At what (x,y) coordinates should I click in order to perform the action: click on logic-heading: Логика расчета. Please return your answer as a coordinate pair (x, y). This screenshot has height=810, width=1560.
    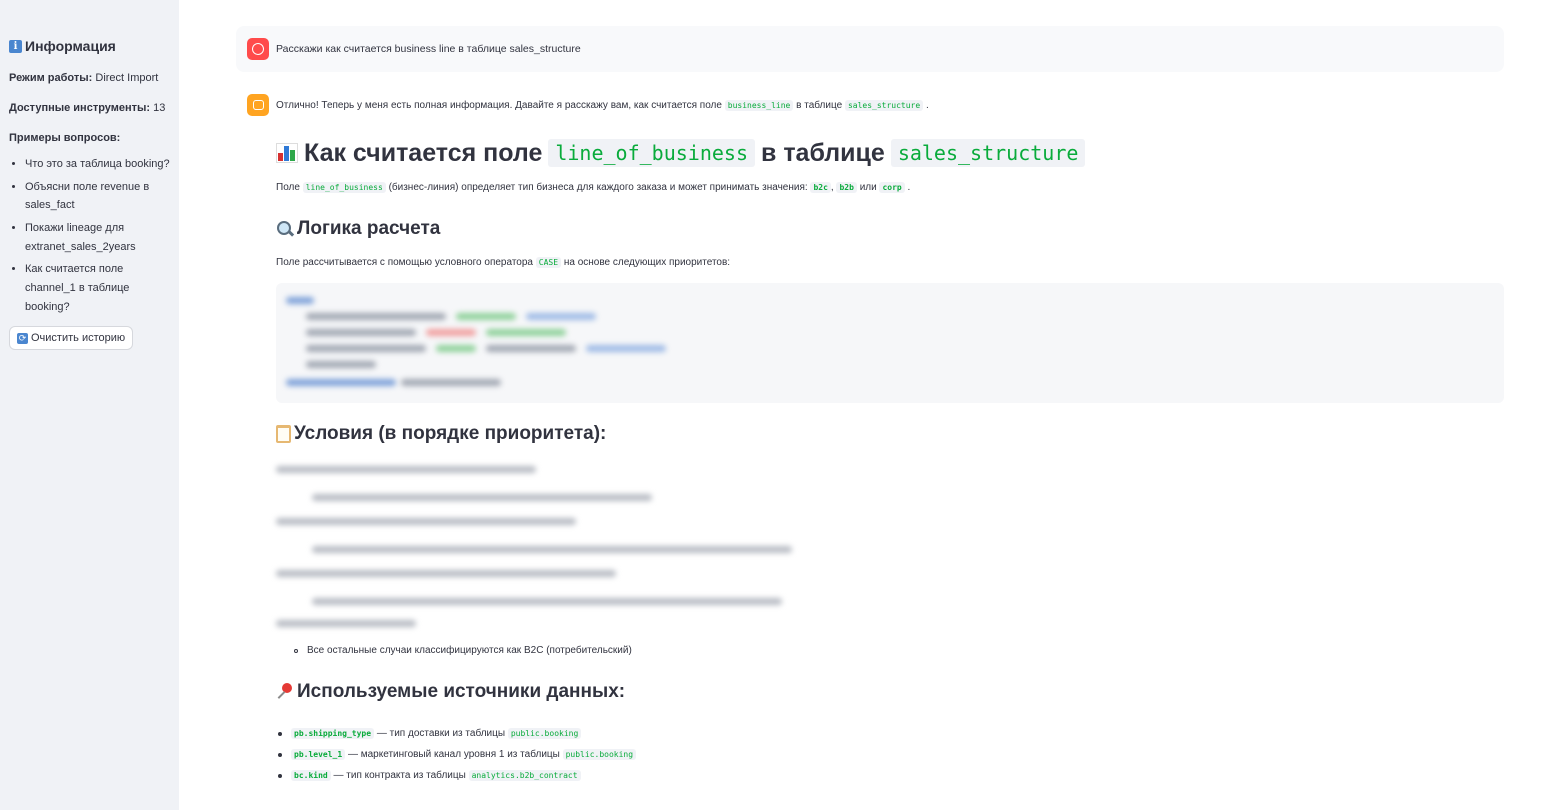
    Looking at the image, I should click on (358, 229).